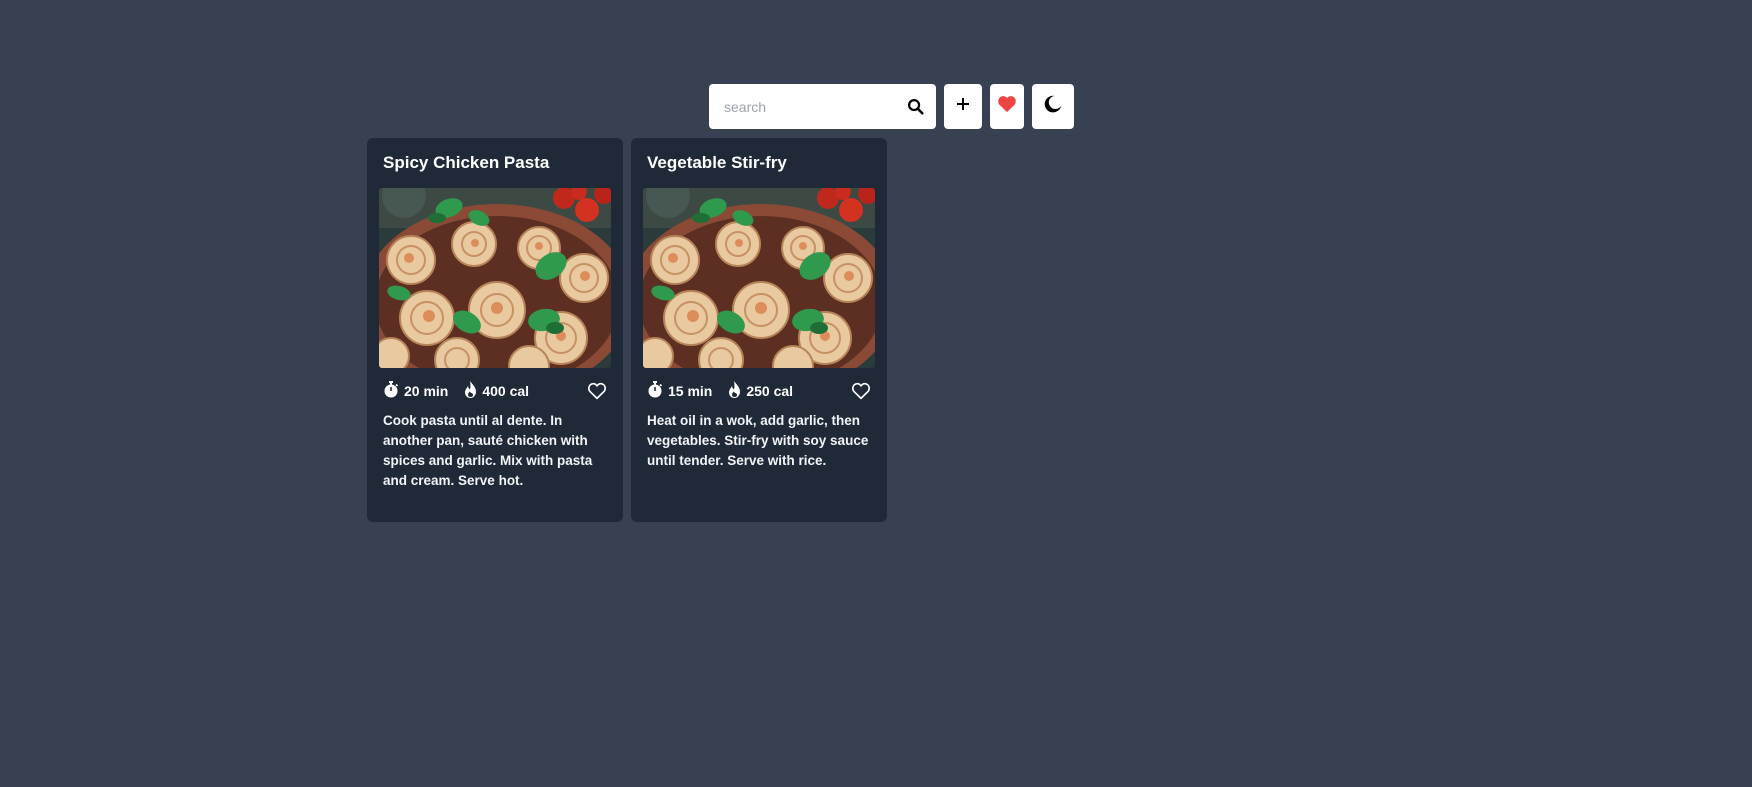 The image size is (1752, 787). What do you see at coordinates (770, 391) in the screenshot?
I see `recipe-calories-value: 250 cal` at bounding box center [770, 391].